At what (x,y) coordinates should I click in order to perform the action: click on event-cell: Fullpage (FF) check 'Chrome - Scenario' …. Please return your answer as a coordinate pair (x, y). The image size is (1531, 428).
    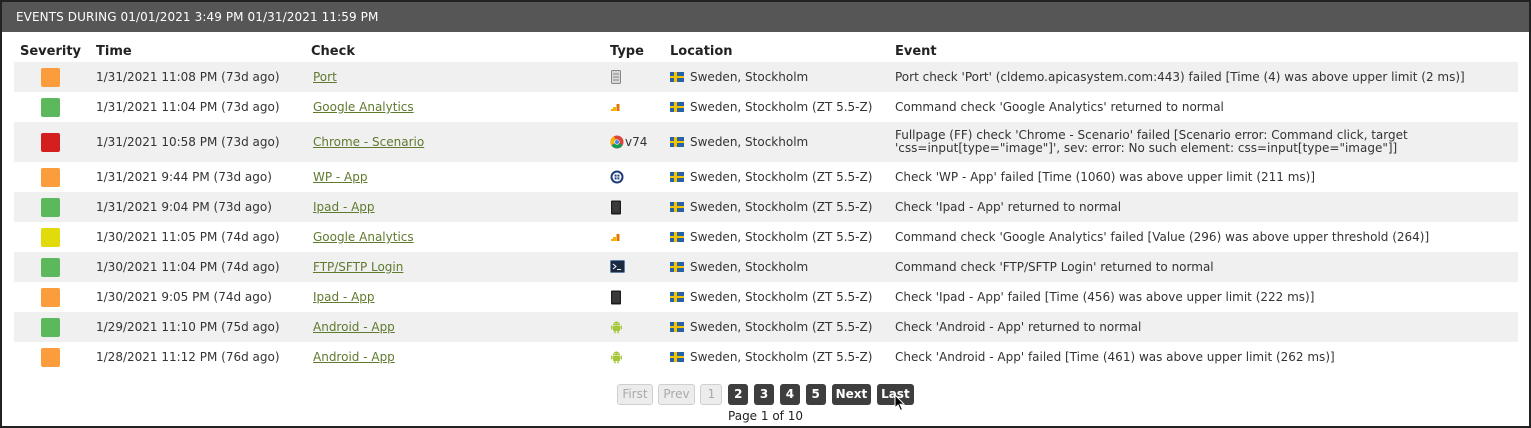
    Looking at the image, I should click on (1151, 141).